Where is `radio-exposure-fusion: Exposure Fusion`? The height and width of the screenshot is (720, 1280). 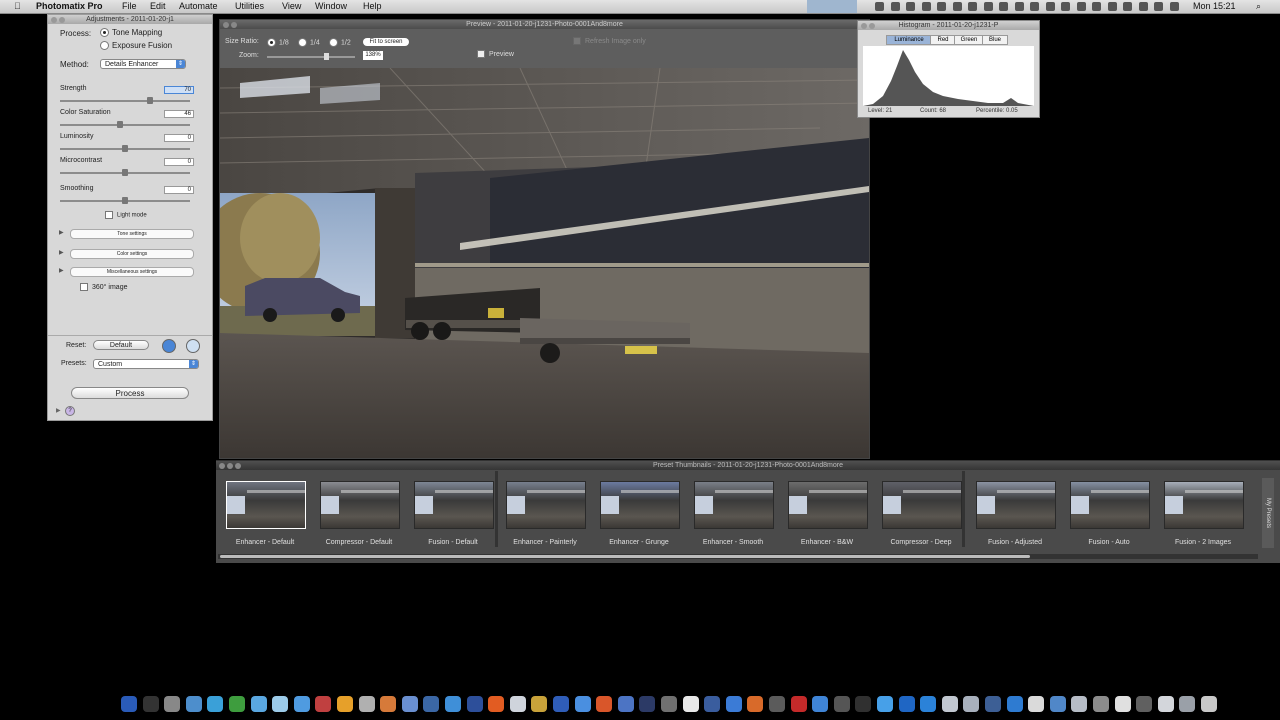 radio-exposure-fusion: Exposure Fusion is located at coordinates (136, 46).